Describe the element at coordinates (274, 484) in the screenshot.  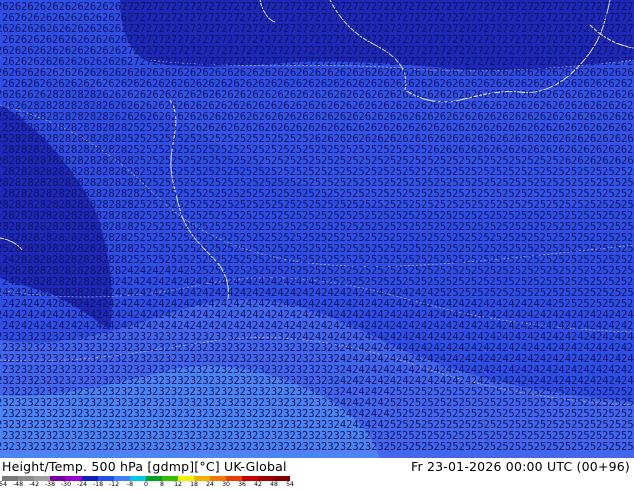
I see `colorbar-tick-label: 48` at that location.